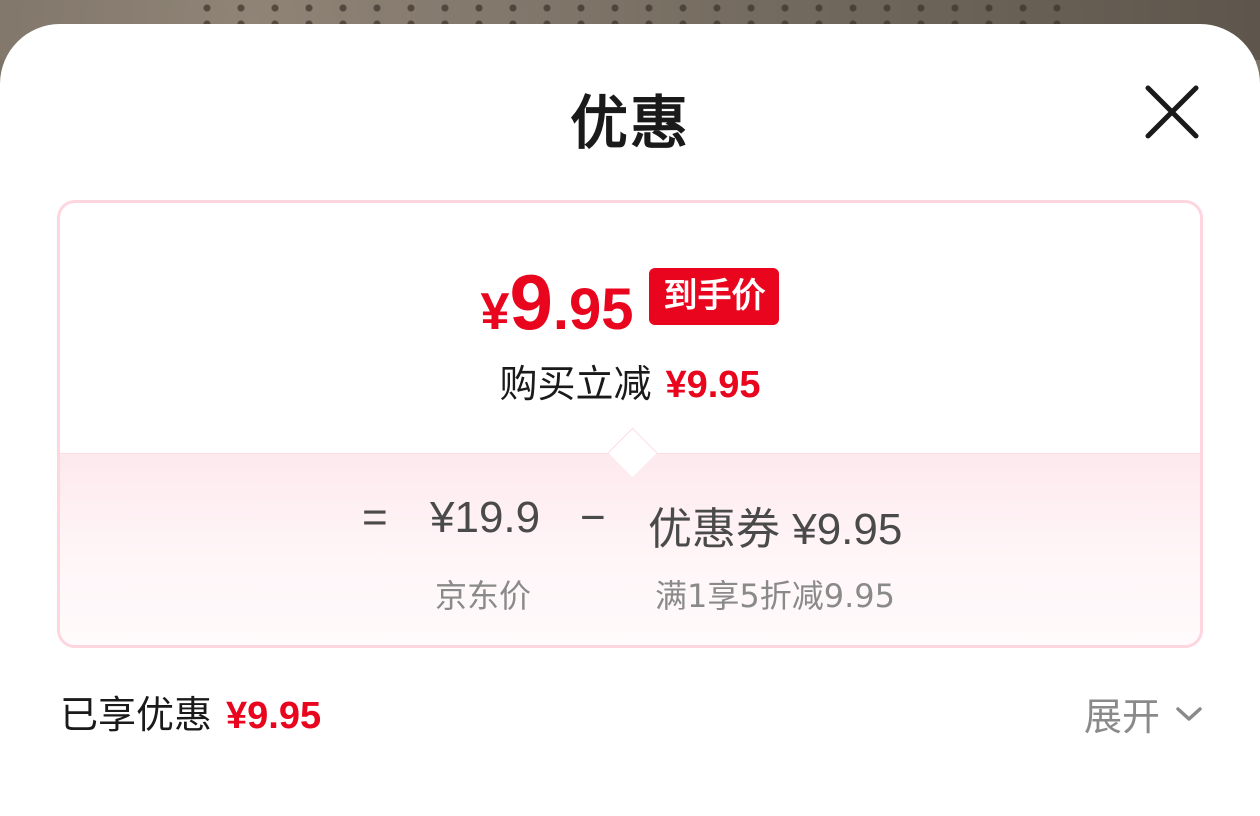 The image size is (1260, 816). I want to click on close-icon, so click(1172, 112).